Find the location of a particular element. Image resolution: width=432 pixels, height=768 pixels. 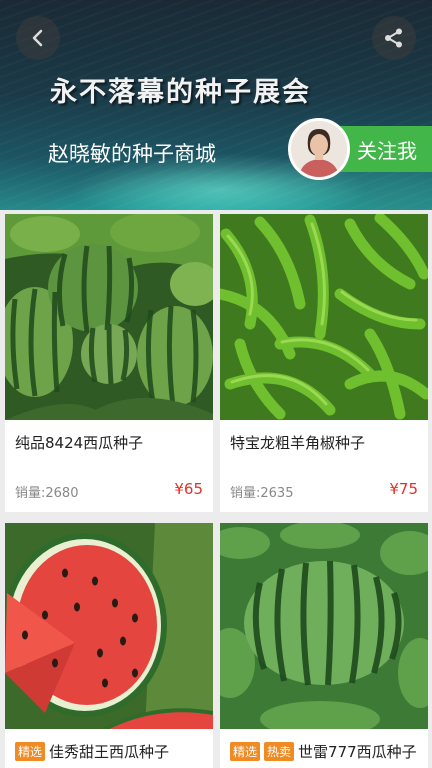

product-sales: 销量:2680 is located at coordinates (47, 493).